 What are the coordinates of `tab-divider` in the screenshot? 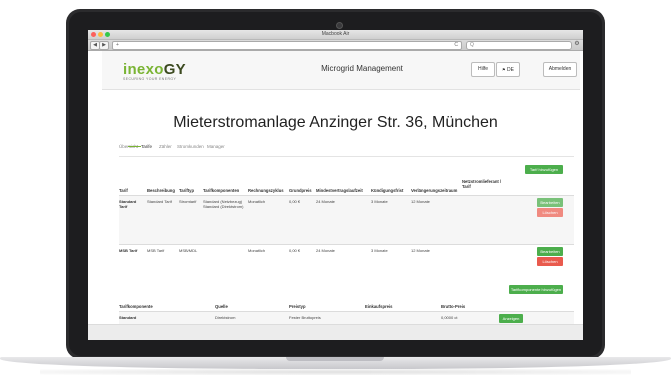 It's located at (346, 156).